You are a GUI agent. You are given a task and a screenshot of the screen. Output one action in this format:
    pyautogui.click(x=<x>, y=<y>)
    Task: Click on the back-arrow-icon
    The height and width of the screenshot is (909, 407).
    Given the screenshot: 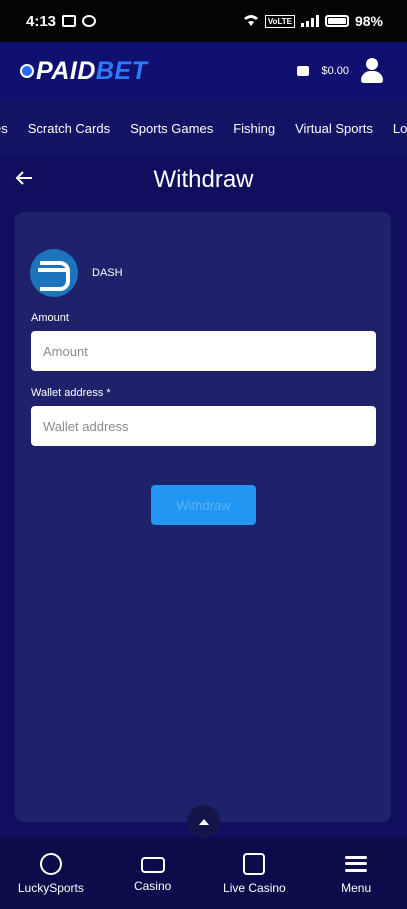 What is the action you would take?
    pyautogui.click(x=24, y=178)
    